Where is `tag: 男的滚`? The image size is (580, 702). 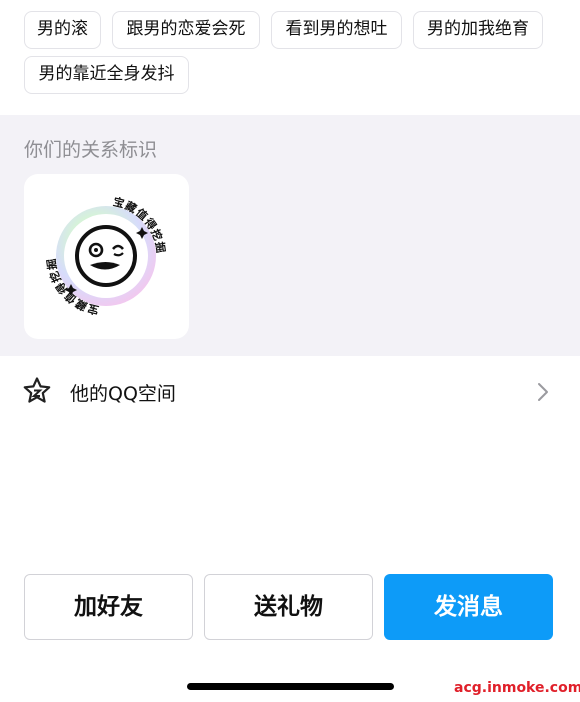 tag: 男的滚 is located at coordinates (62, 30).